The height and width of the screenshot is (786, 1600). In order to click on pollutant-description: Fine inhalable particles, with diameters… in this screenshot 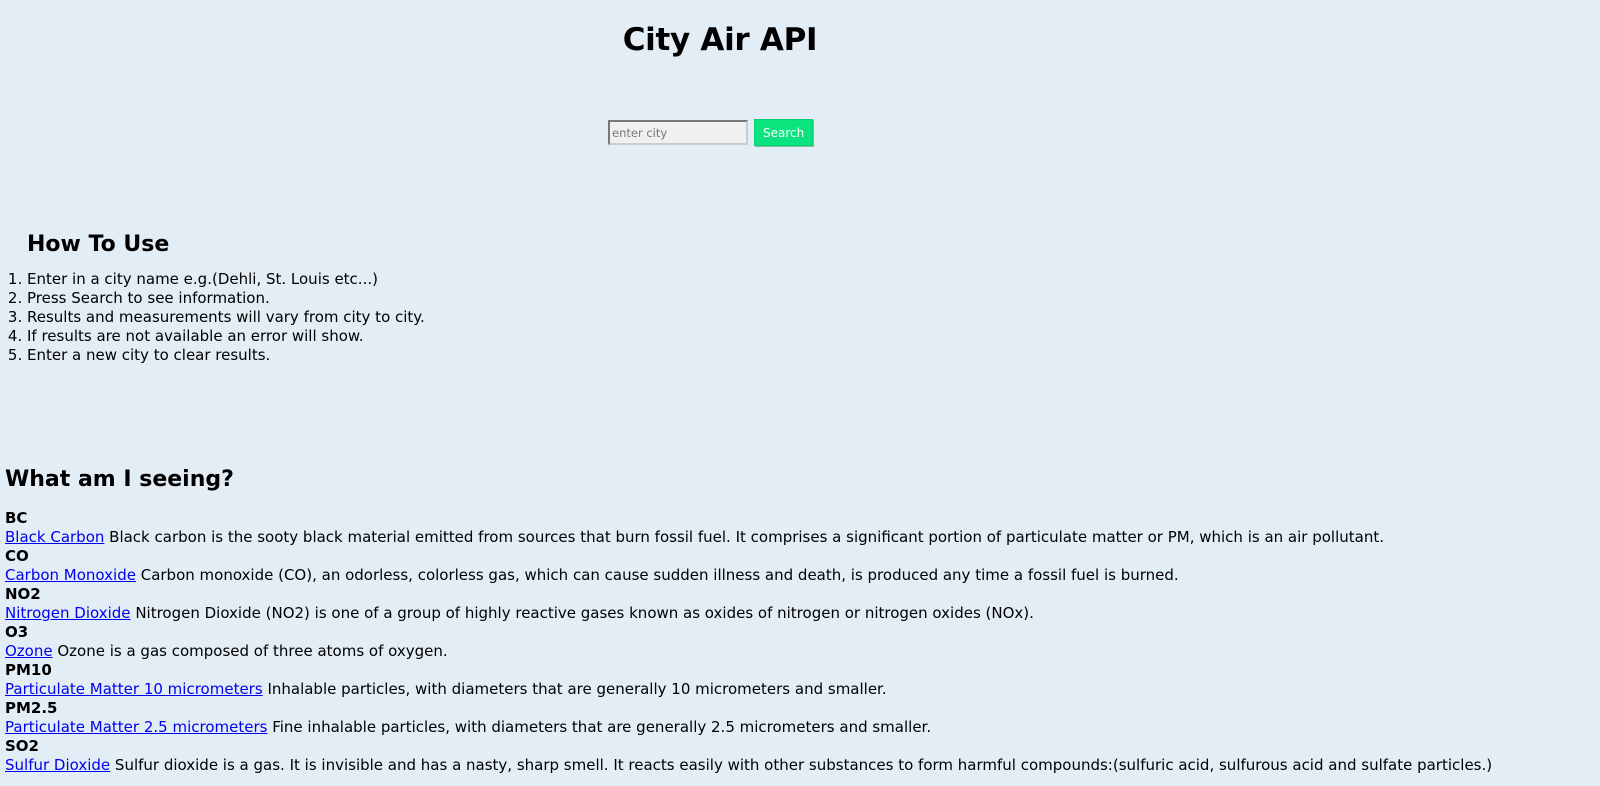, I will do `click(599, 727)`.